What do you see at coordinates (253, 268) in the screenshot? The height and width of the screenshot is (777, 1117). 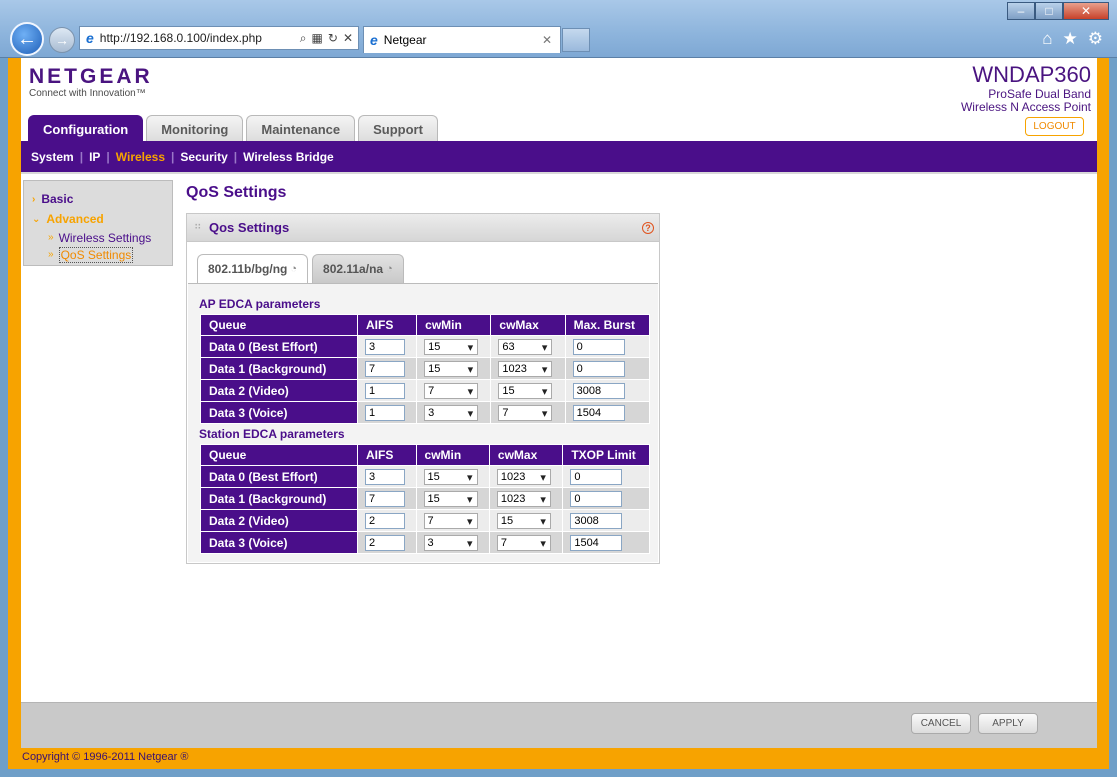 I see `tab-80211bgng: 802.11b/bg/ng ◔` at bounding box center [253, 268].